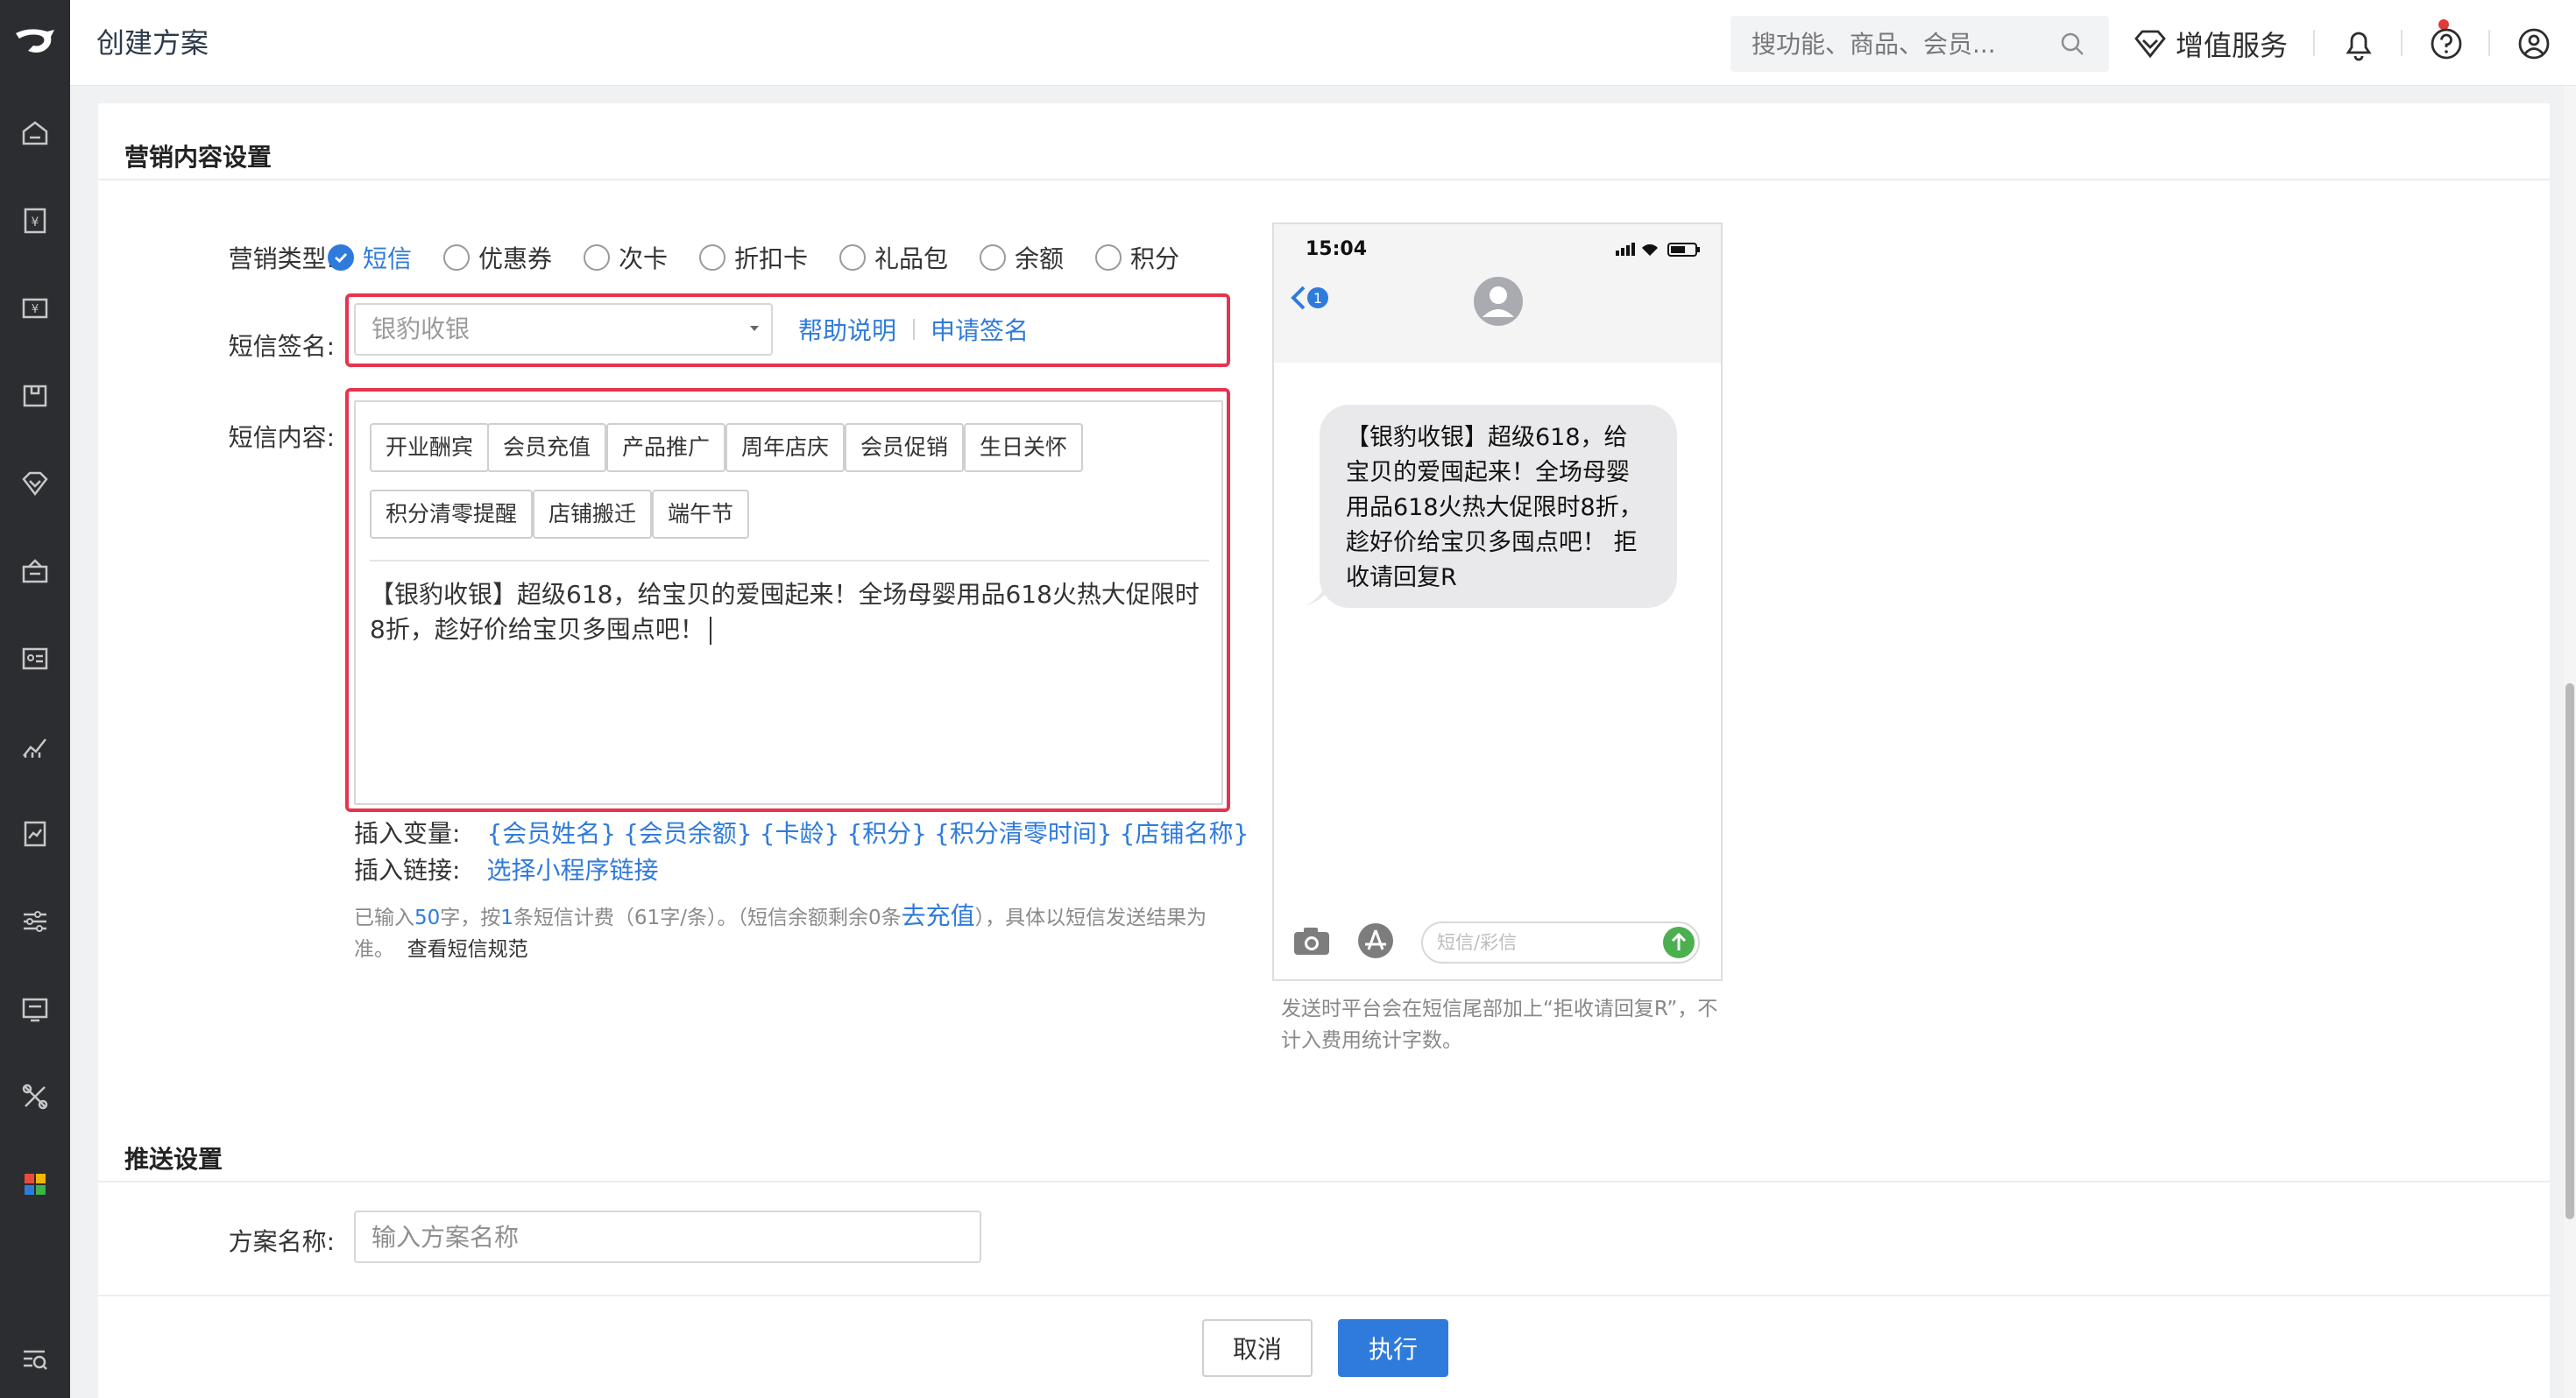  What do you see at coordinates (593, 514) in the screenshot?
I see `template-tag: 店铺搬迁` at bounding box center [593, 514].